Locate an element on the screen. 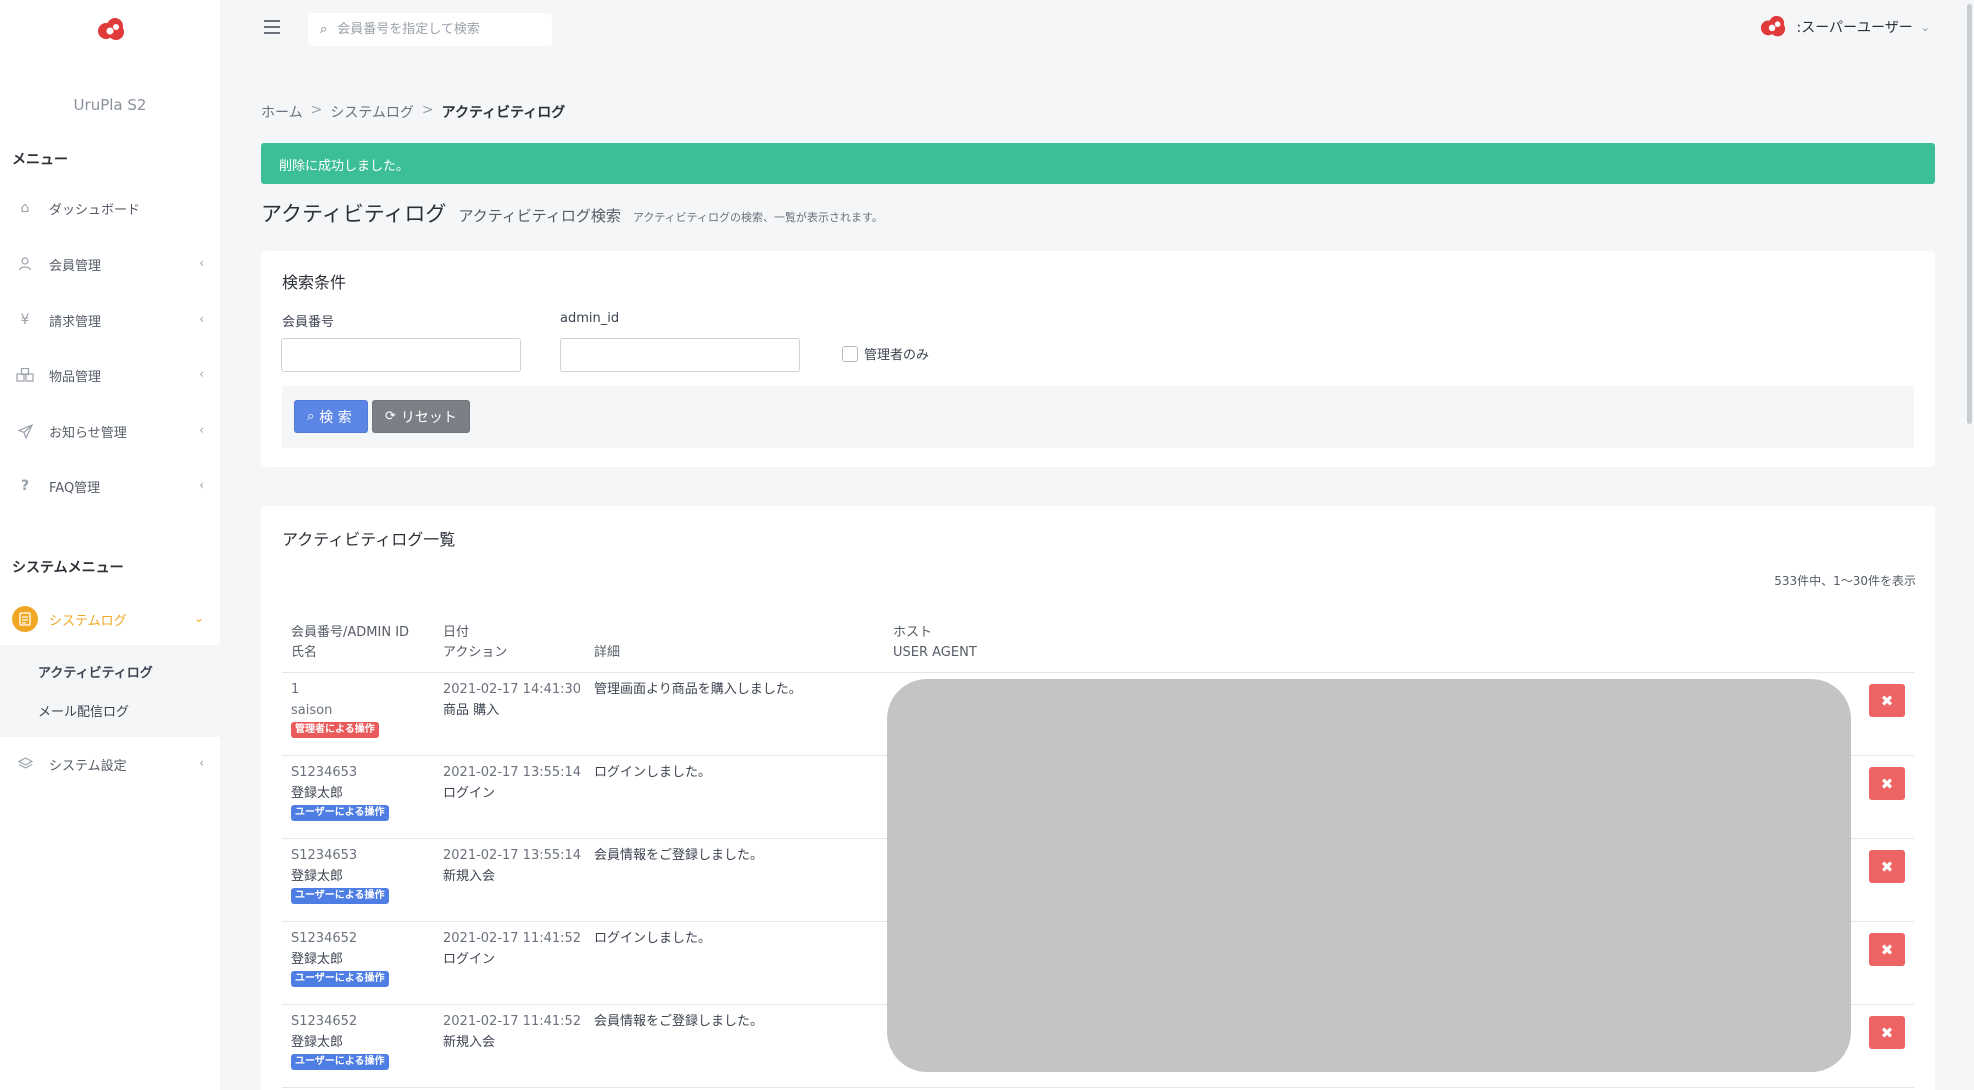 The height and width of the screenshot is (1090, 1974). sidebar-item-billing: ¥ 請求管理 ‹ is located at coordinates (110, 320).